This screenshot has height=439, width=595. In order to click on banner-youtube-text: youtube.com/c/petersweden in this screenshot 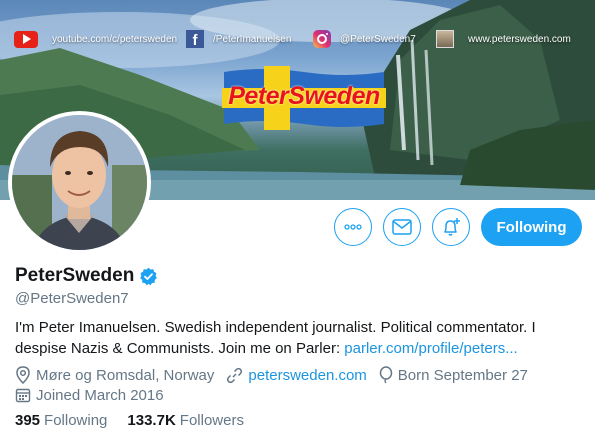, I will do `click(115, 39)`.